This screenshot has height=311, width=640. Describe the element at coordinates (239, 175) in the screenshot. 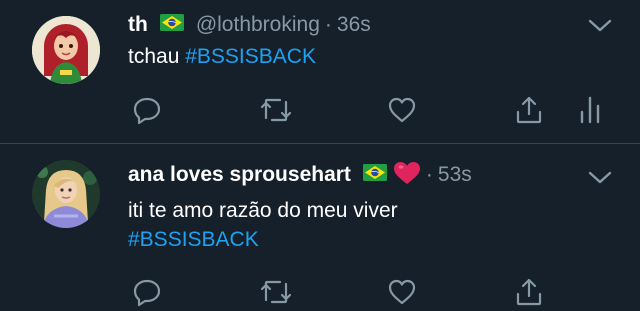

I see `display-name: ana loves sprousehart` at that location.